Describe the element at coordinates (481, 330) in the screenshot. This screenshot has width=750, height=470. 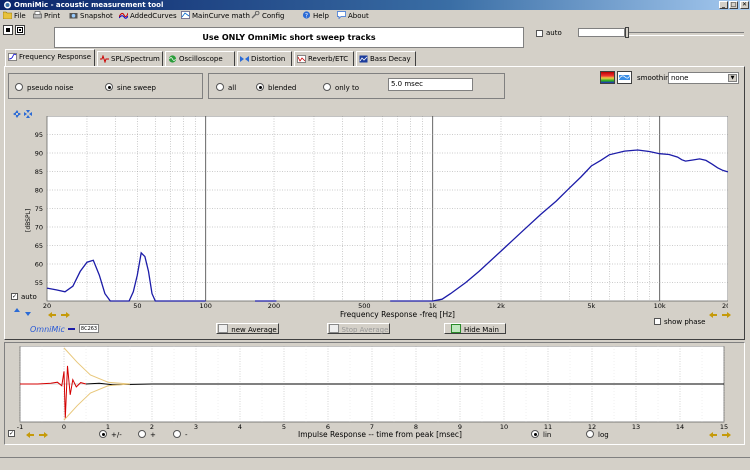
I see `hide-main-label: Hide Main` at that location.